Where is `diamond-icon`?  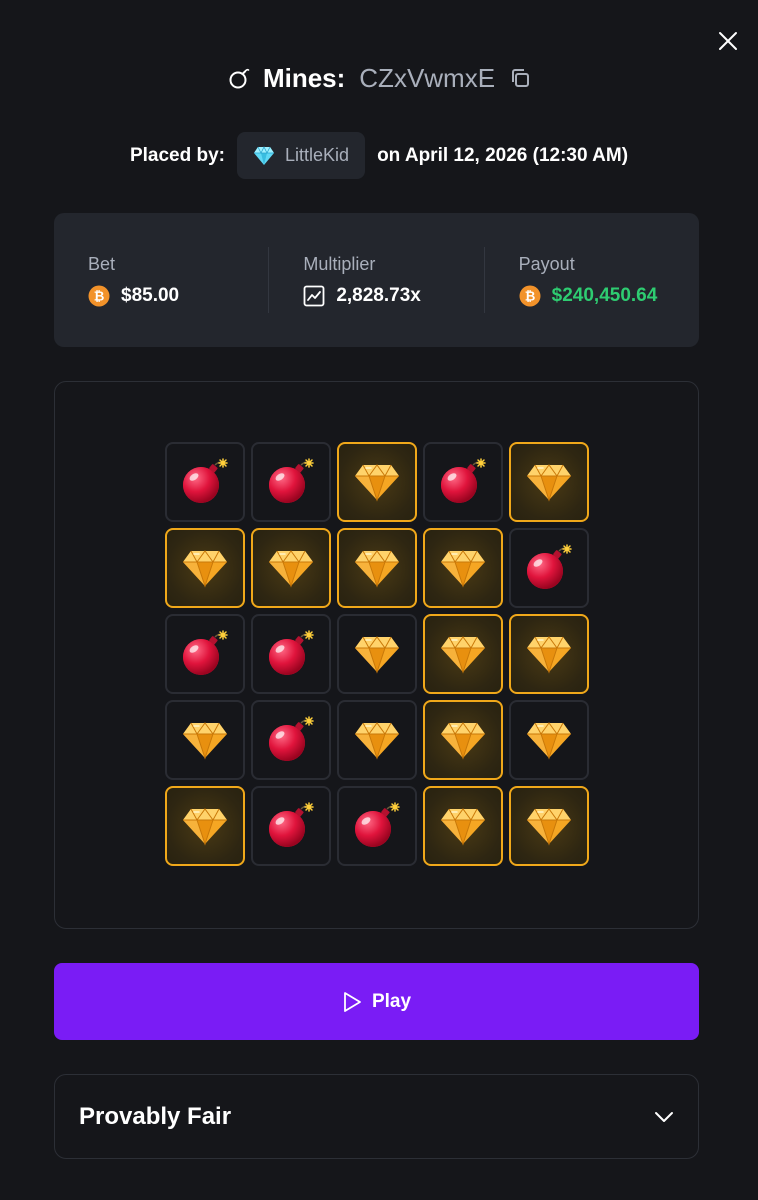 diamond-icon is located at coordinates (264, 155).